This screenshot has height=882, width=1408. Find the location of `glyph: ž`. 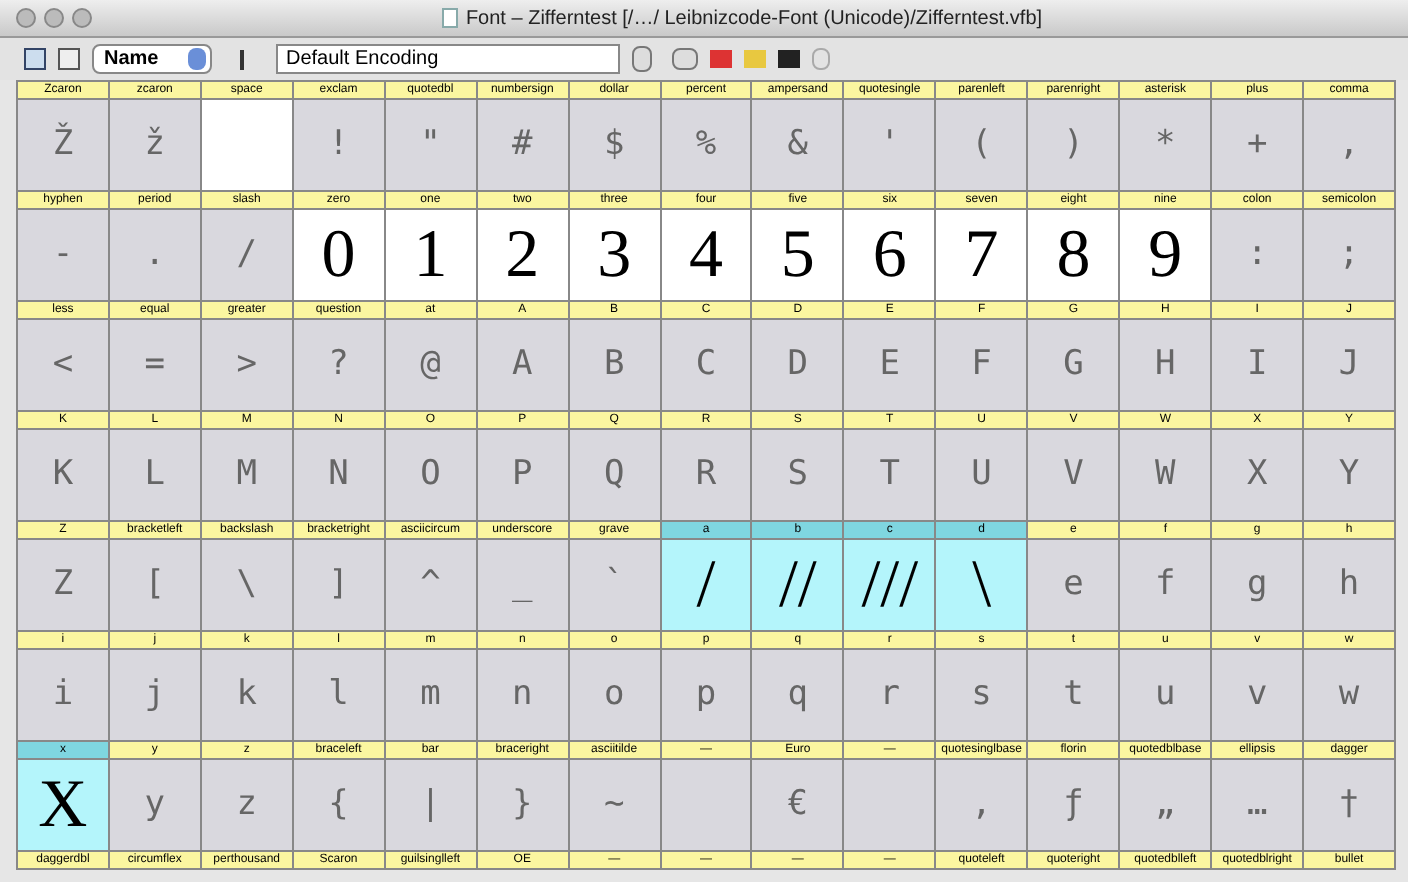

glyph: ž is located at coordinates (155, 145).